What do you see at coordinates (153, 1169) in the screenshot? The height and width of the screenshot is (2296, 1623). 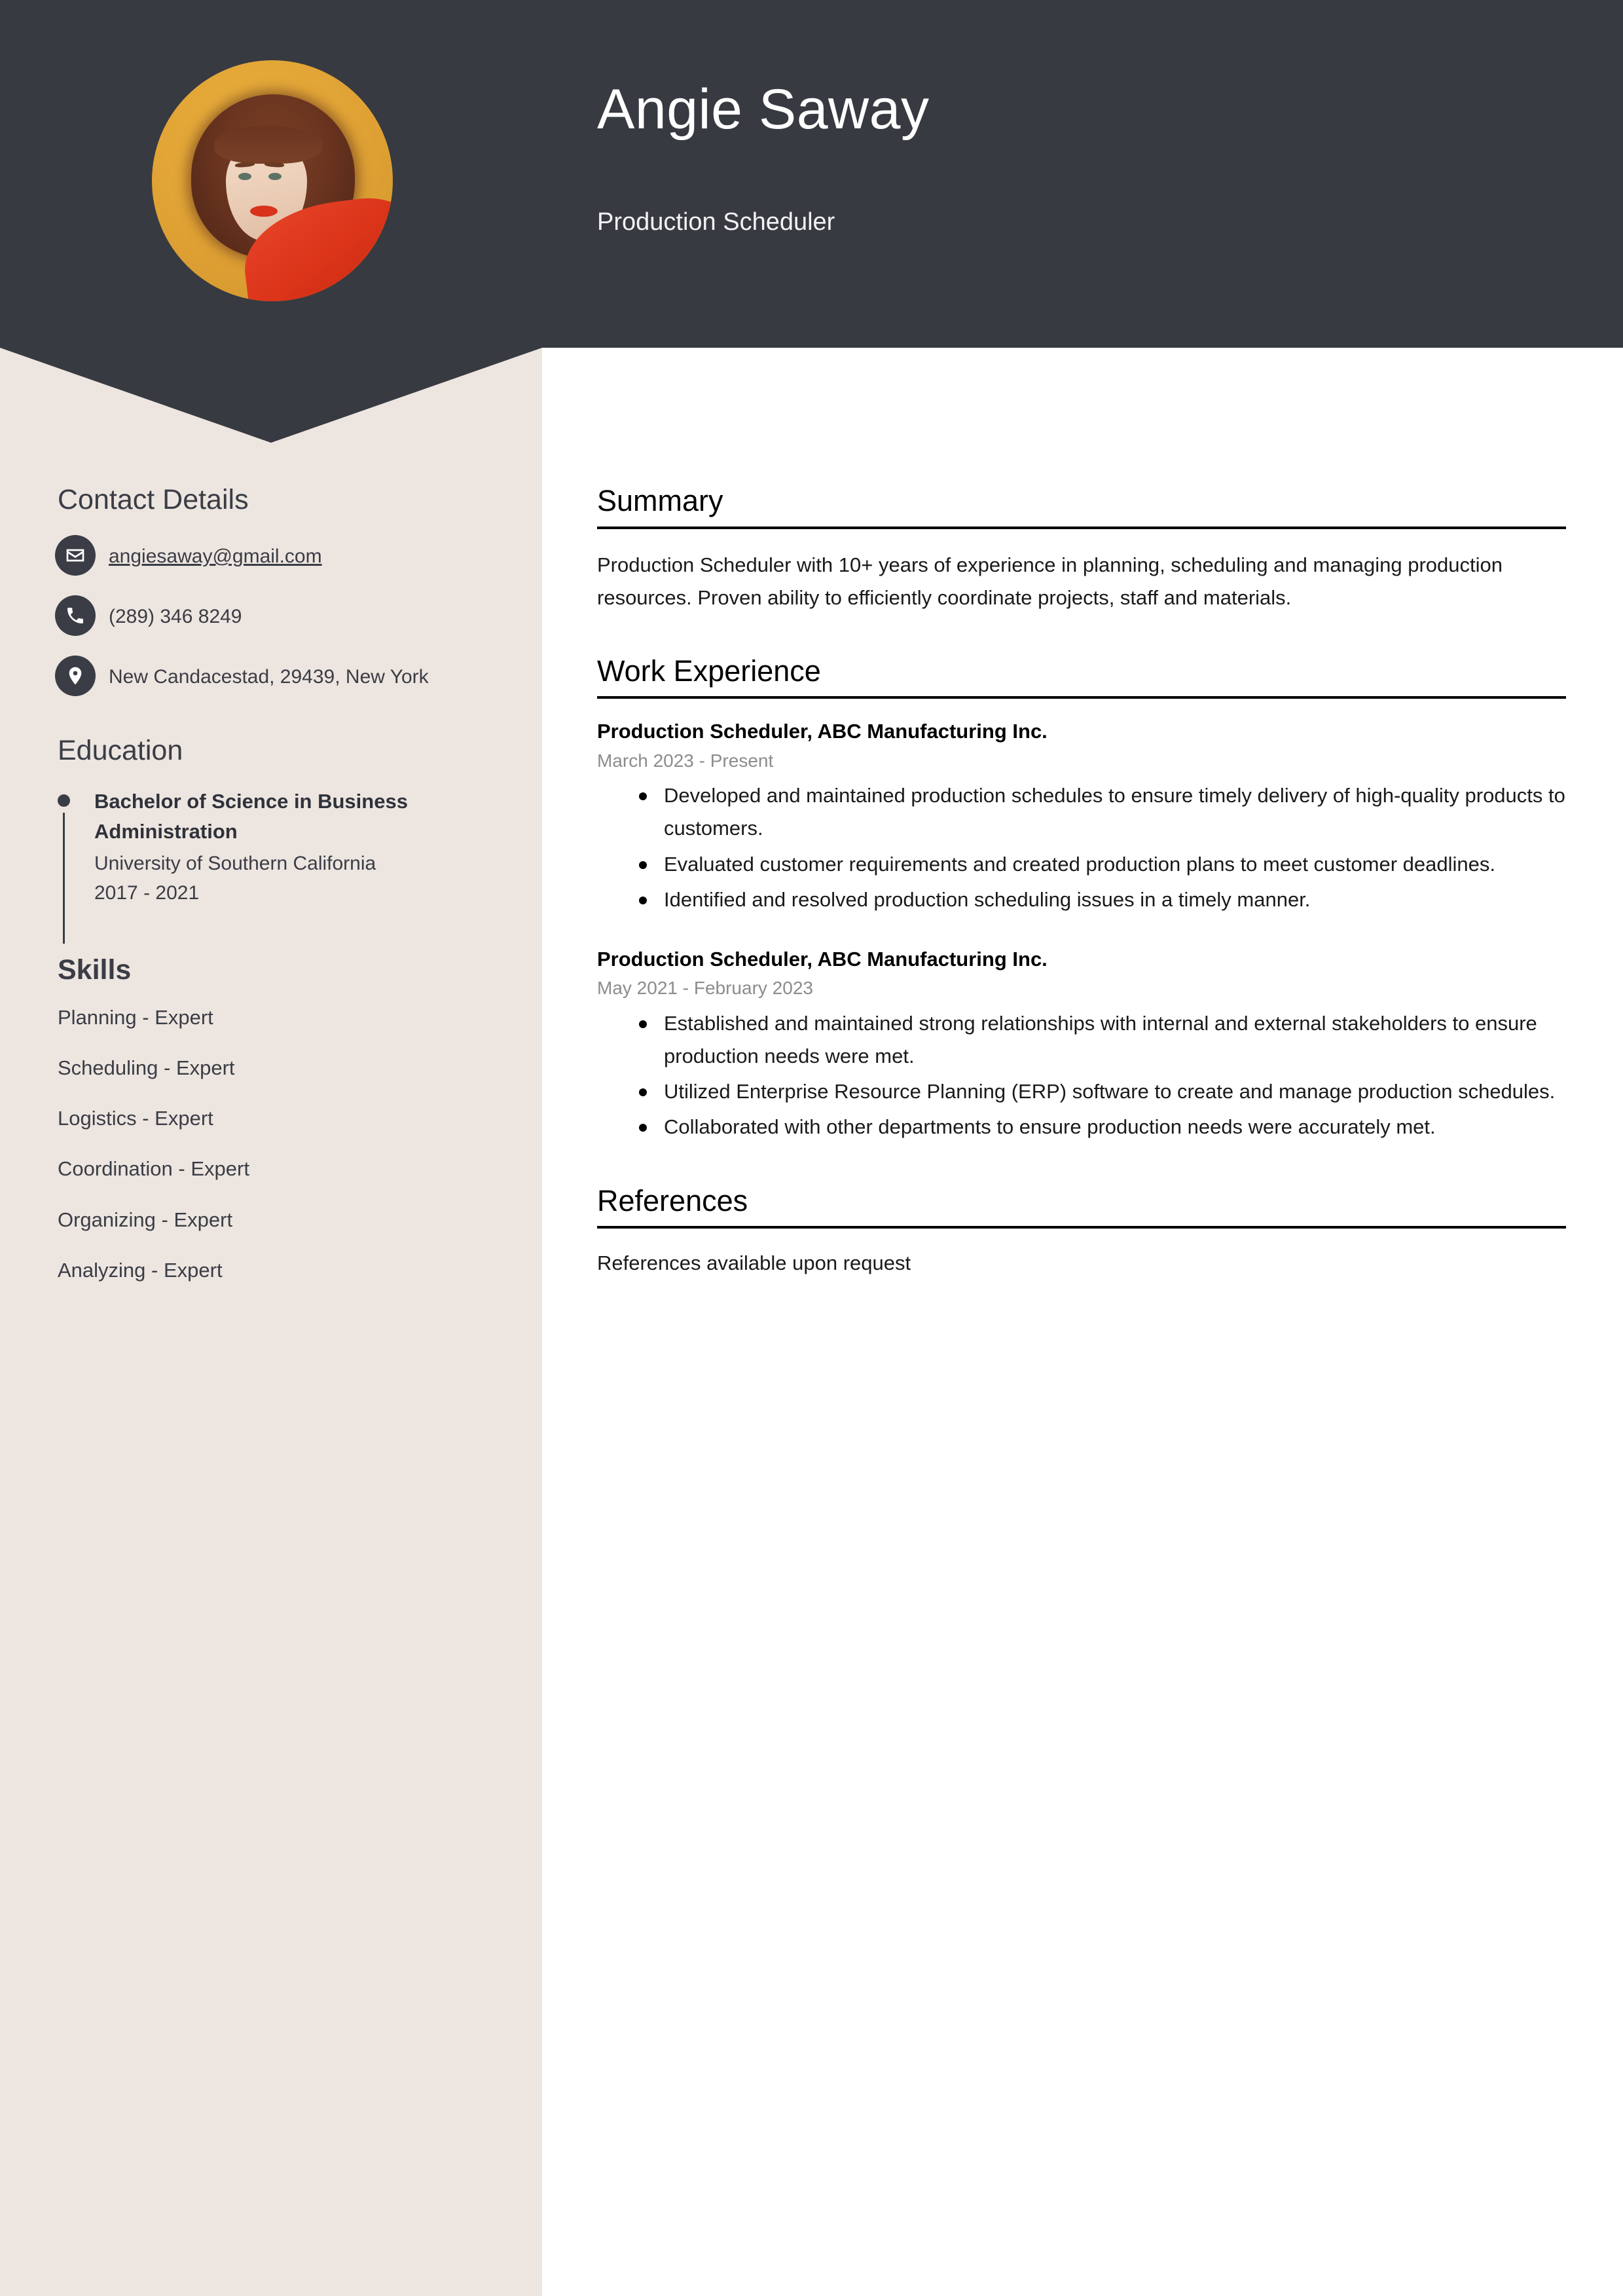 I see `skill-item: Coordination - Expert` at bounding box center [153, 1169].